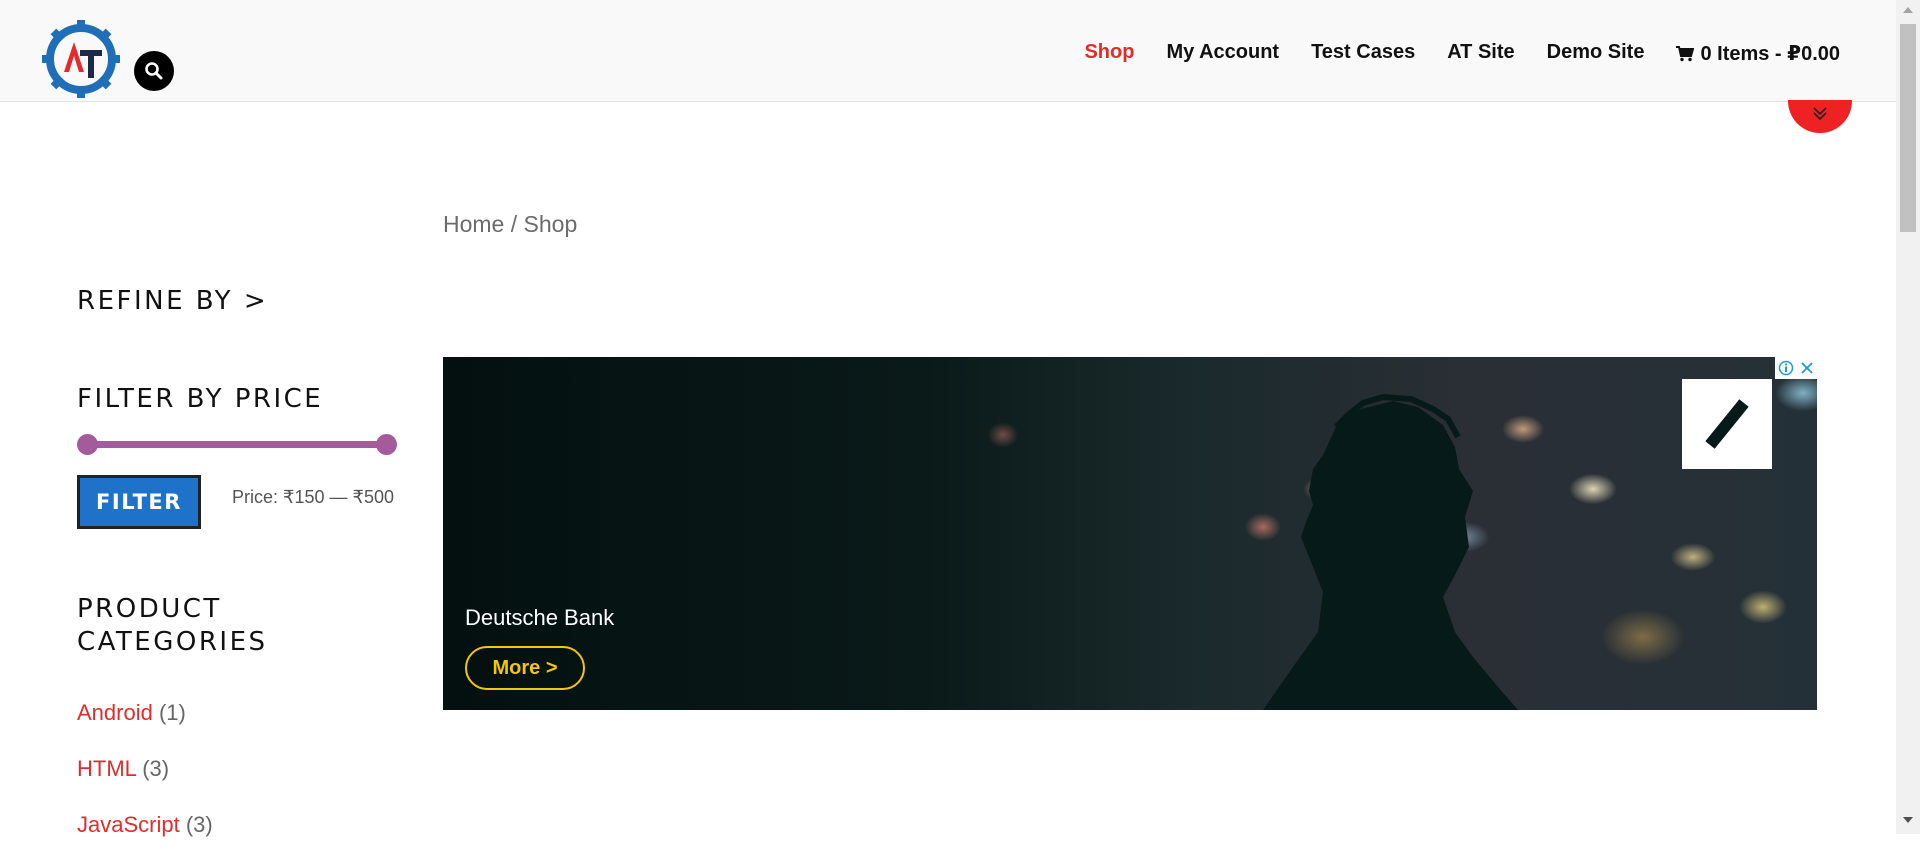  I want to click on category-list: Android (1) HTML (3) JavaScript (3), so click(145, 784).